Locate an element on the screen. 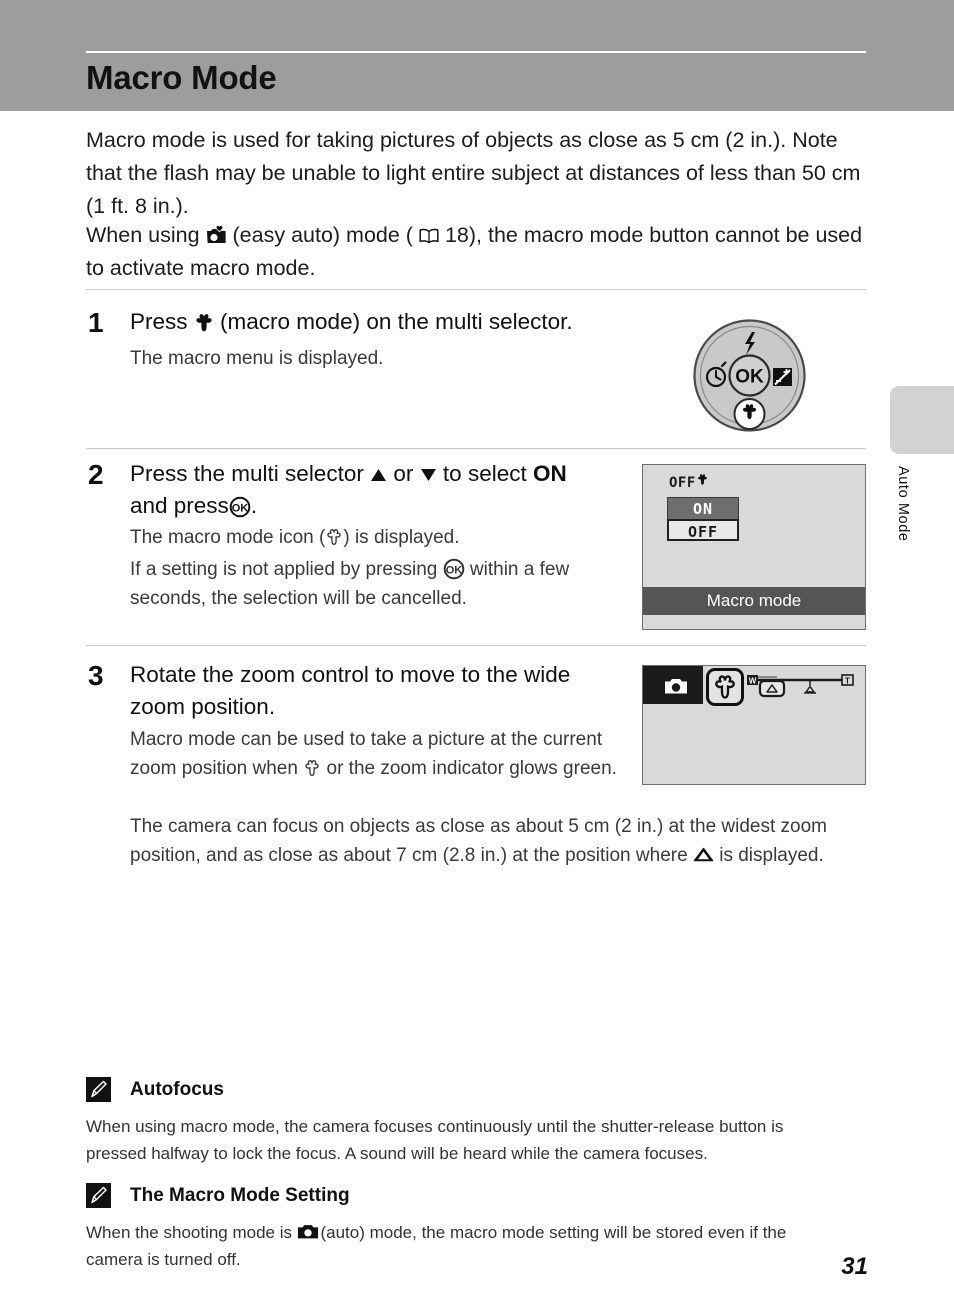 This screenshot has height=1314, width=954. macro-active-indicator is located at coordinates (725, 687).